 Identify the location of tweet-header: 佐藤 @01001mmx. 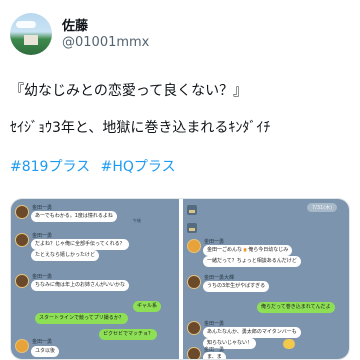
(180, 36).